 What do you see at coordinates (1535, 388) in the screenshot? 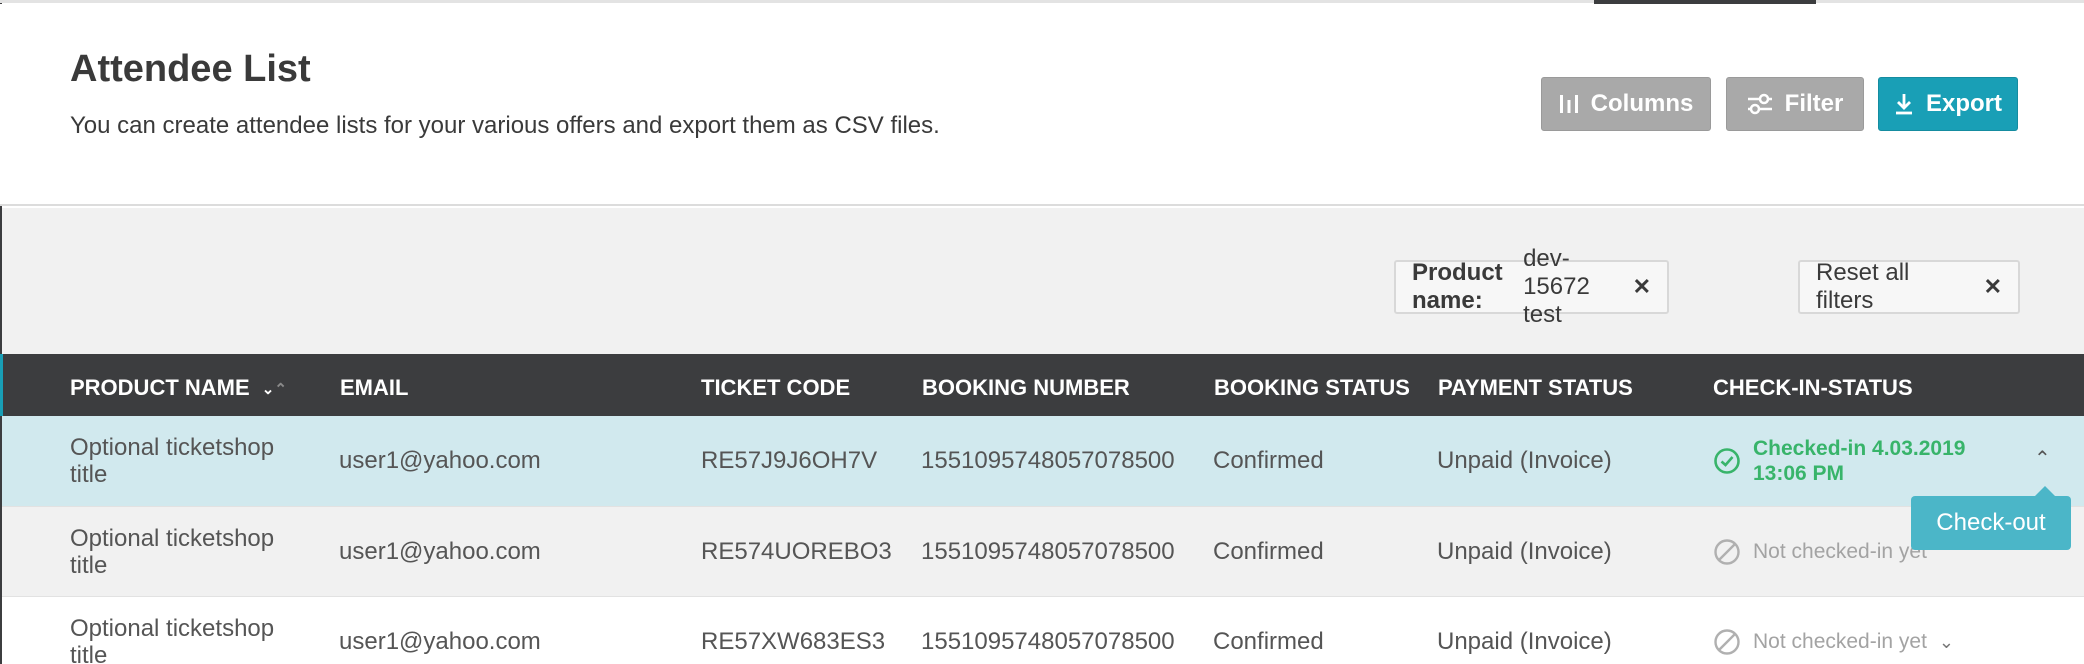
I see `column-header-payment-status: PAYMENT STATUS` at bounding box center [1535, 388].